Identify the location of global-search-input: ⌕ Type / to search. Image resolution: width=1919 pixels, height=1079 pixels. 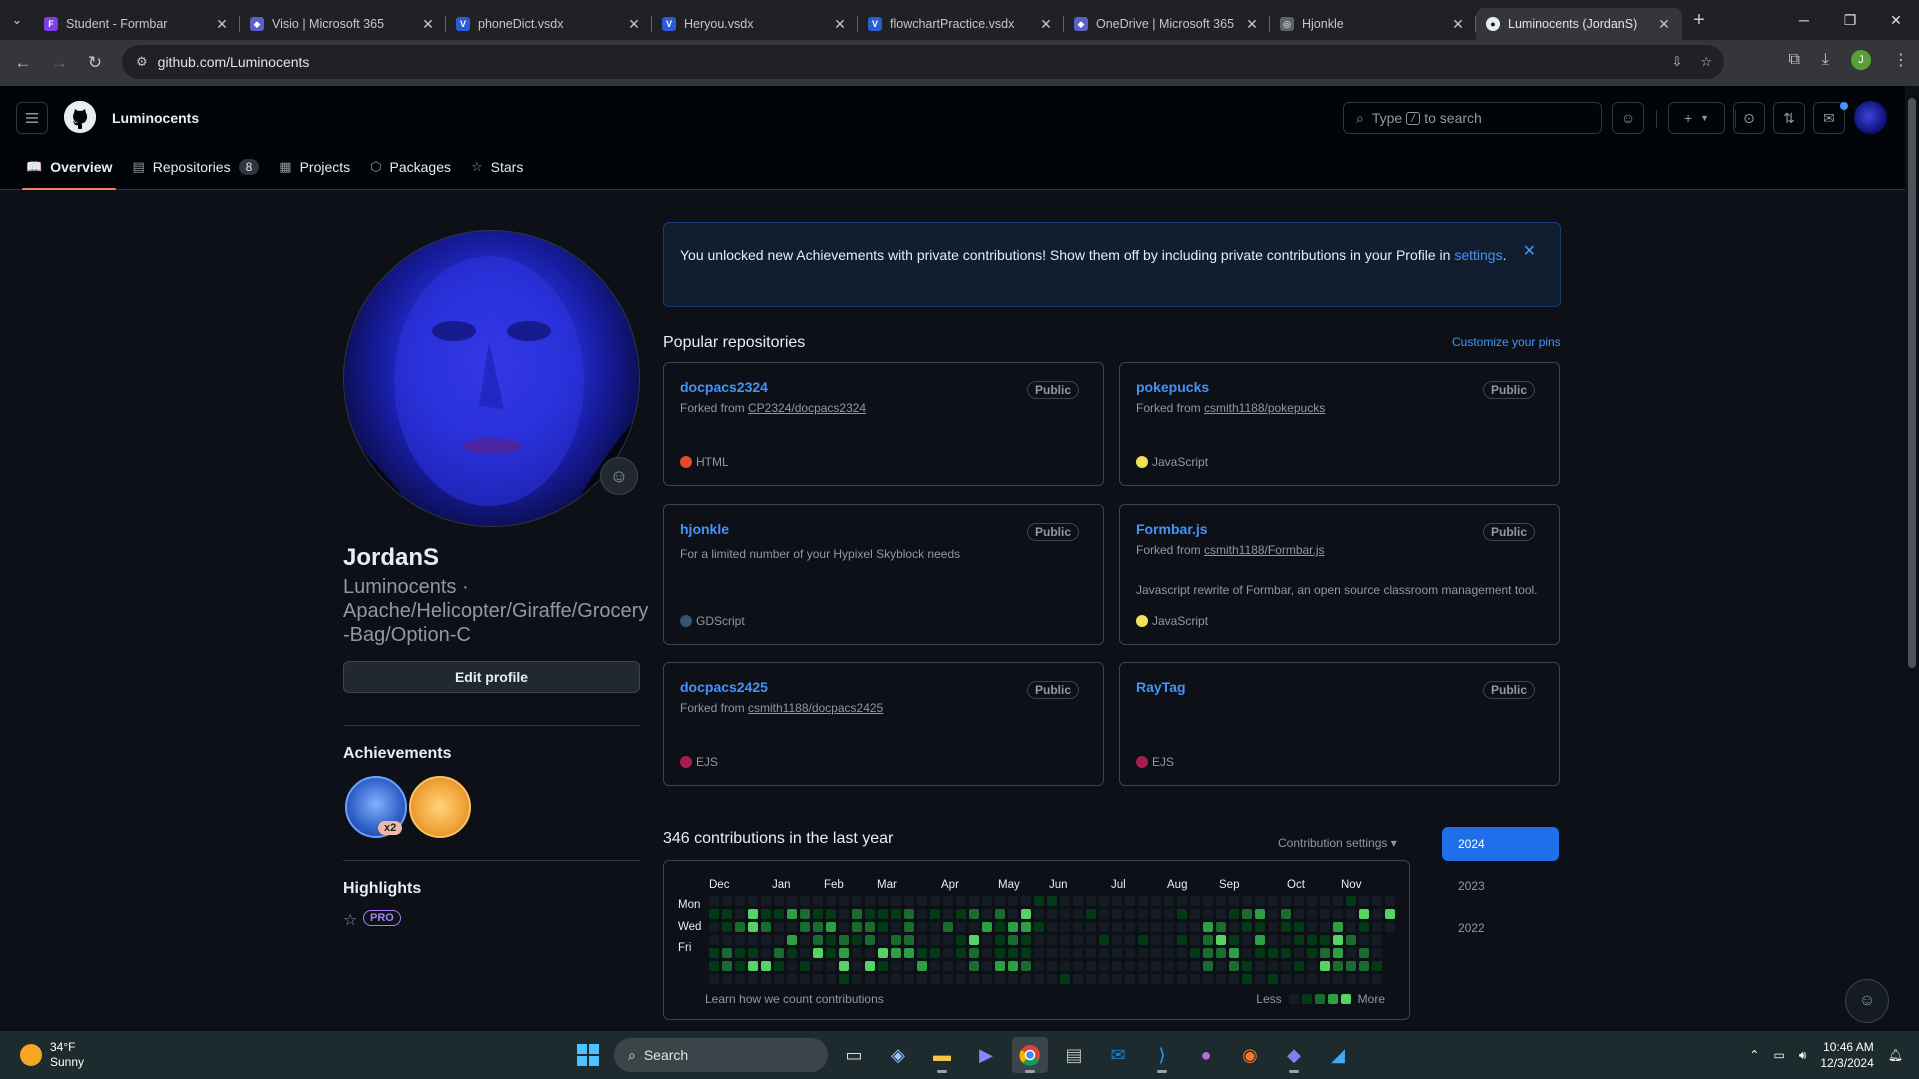
(1472, 118).